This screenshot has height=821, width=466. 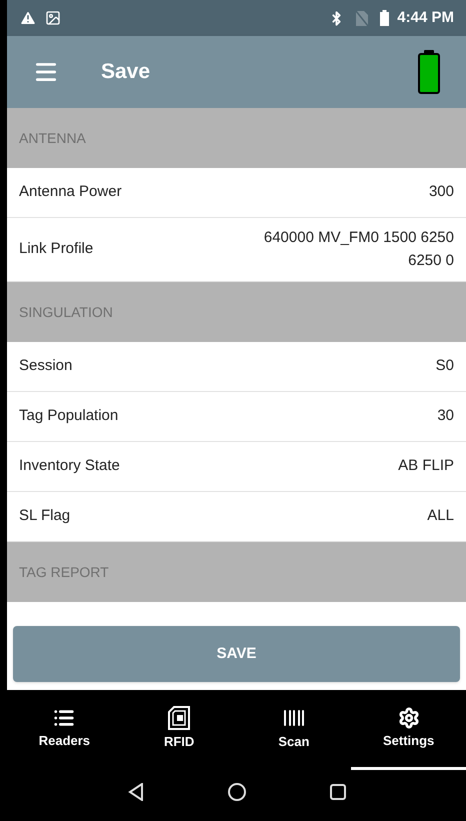 I want to click on image-icon, so click(x=53, y=18).